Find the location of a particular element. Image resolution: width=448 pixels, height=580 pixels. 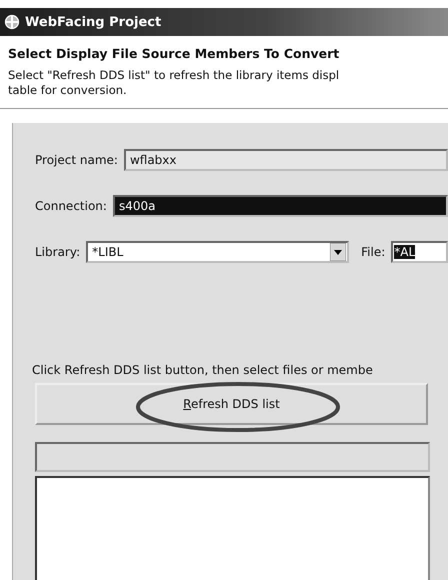

description-text: table for conversion. is located at coordinates (68, 90).